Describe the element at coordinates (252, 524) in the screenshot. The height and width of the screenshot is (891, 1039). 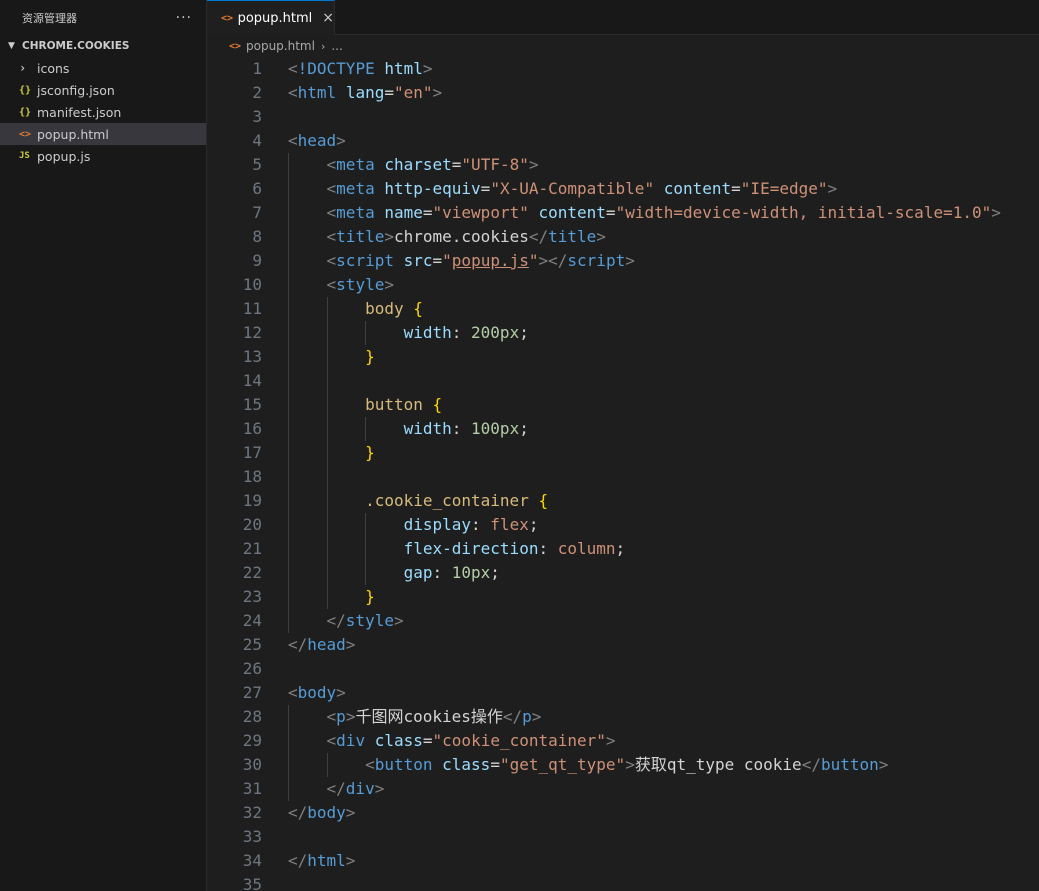
I see `line-number: 20` at that location.